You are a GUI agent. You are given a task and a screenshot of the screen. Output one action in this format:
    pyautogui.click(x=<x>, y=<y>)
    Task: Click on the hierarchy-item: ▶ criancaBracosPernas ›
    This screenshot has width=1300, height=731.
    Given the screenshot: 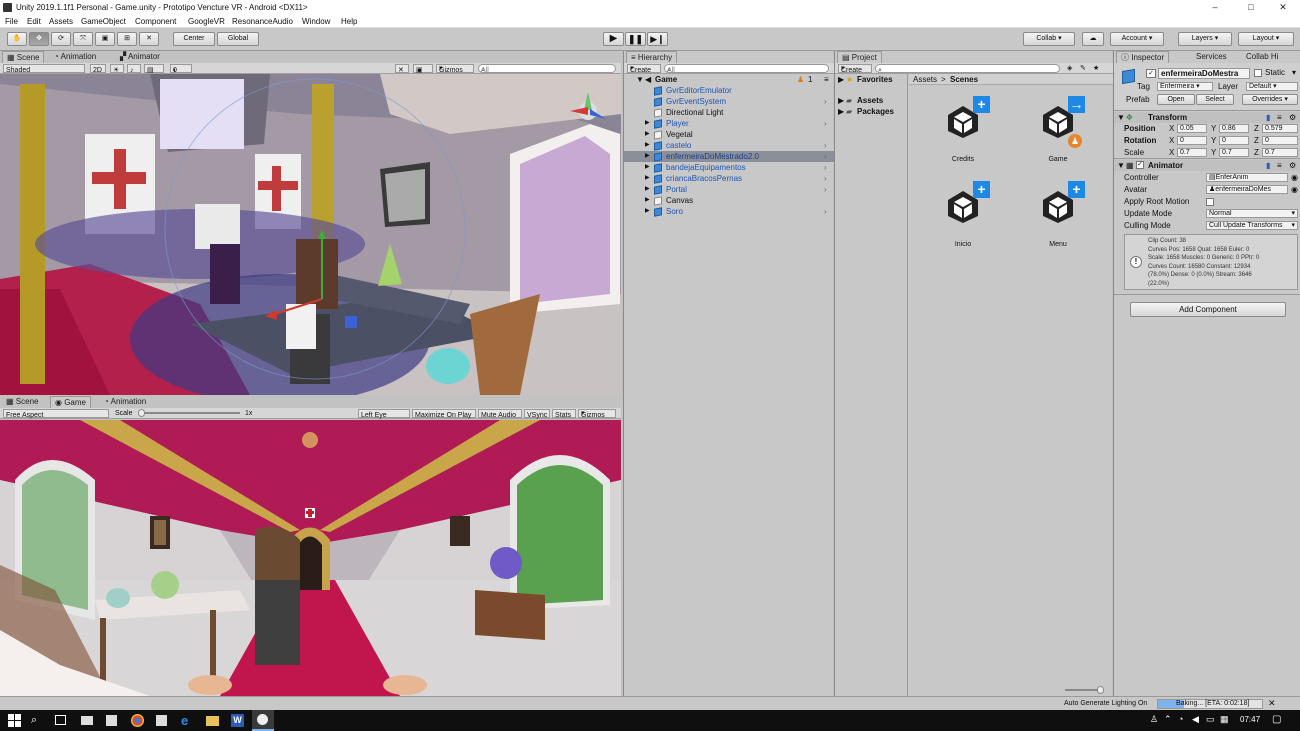 What is the action you would take?
    pyautogui.click(x=729, y=178)
    